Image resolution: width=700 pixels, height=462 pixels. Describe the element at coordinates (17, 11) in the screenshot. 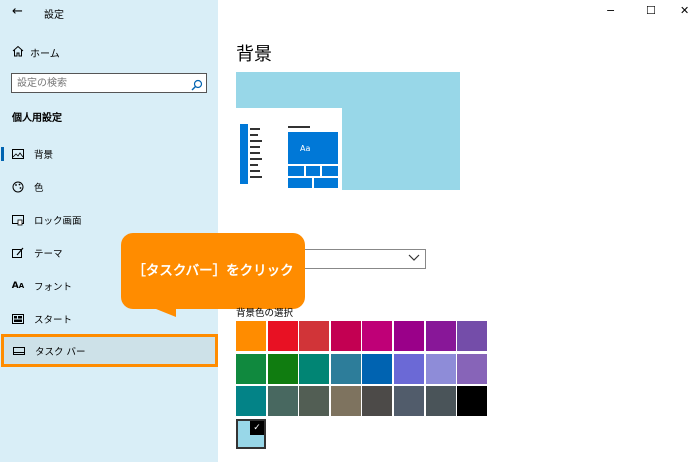

I see `back-arrow-icon: ←` at that location.